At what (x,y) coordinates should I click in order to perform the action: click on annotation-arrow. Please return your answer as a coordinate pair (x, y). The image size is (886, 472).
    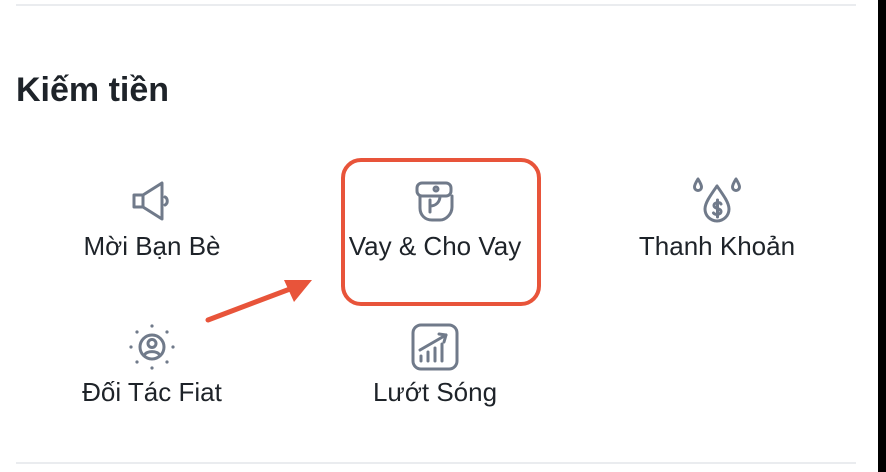
    Looking at the image, I should click on (260, 297).